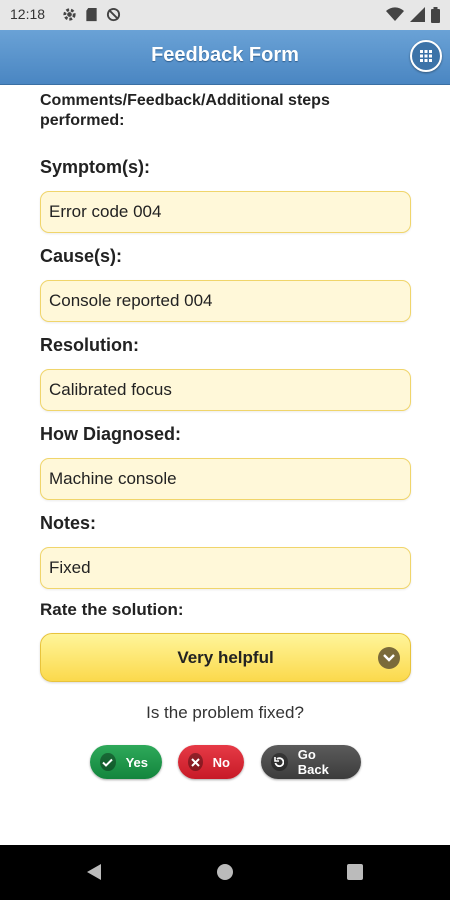 The width and height of the screenshot is (450, 900). I want to click on go-back-button-label: Go Back, so click(313, 762).